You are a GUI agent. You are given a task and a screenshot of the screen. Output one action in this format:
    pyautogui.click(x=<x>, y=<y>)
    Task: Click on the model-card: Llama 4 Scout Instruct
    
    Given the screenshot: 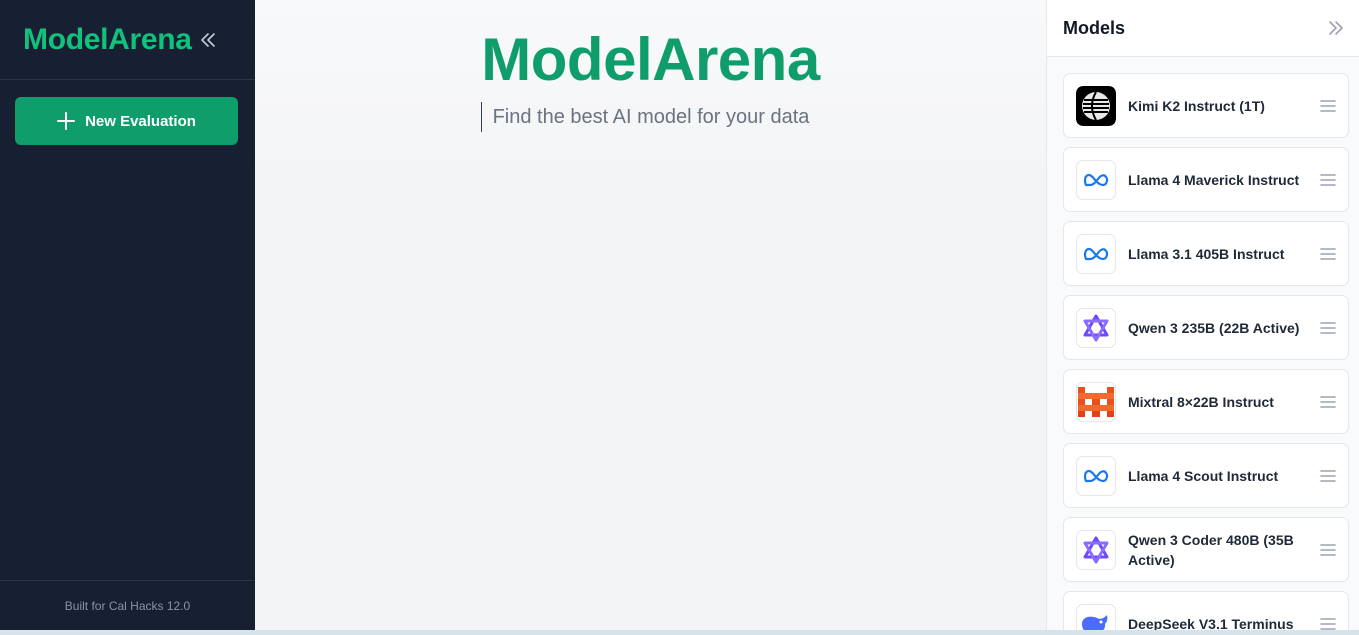 What is the action you would take?
    pyautogui.click(x=1206, y=475)
    